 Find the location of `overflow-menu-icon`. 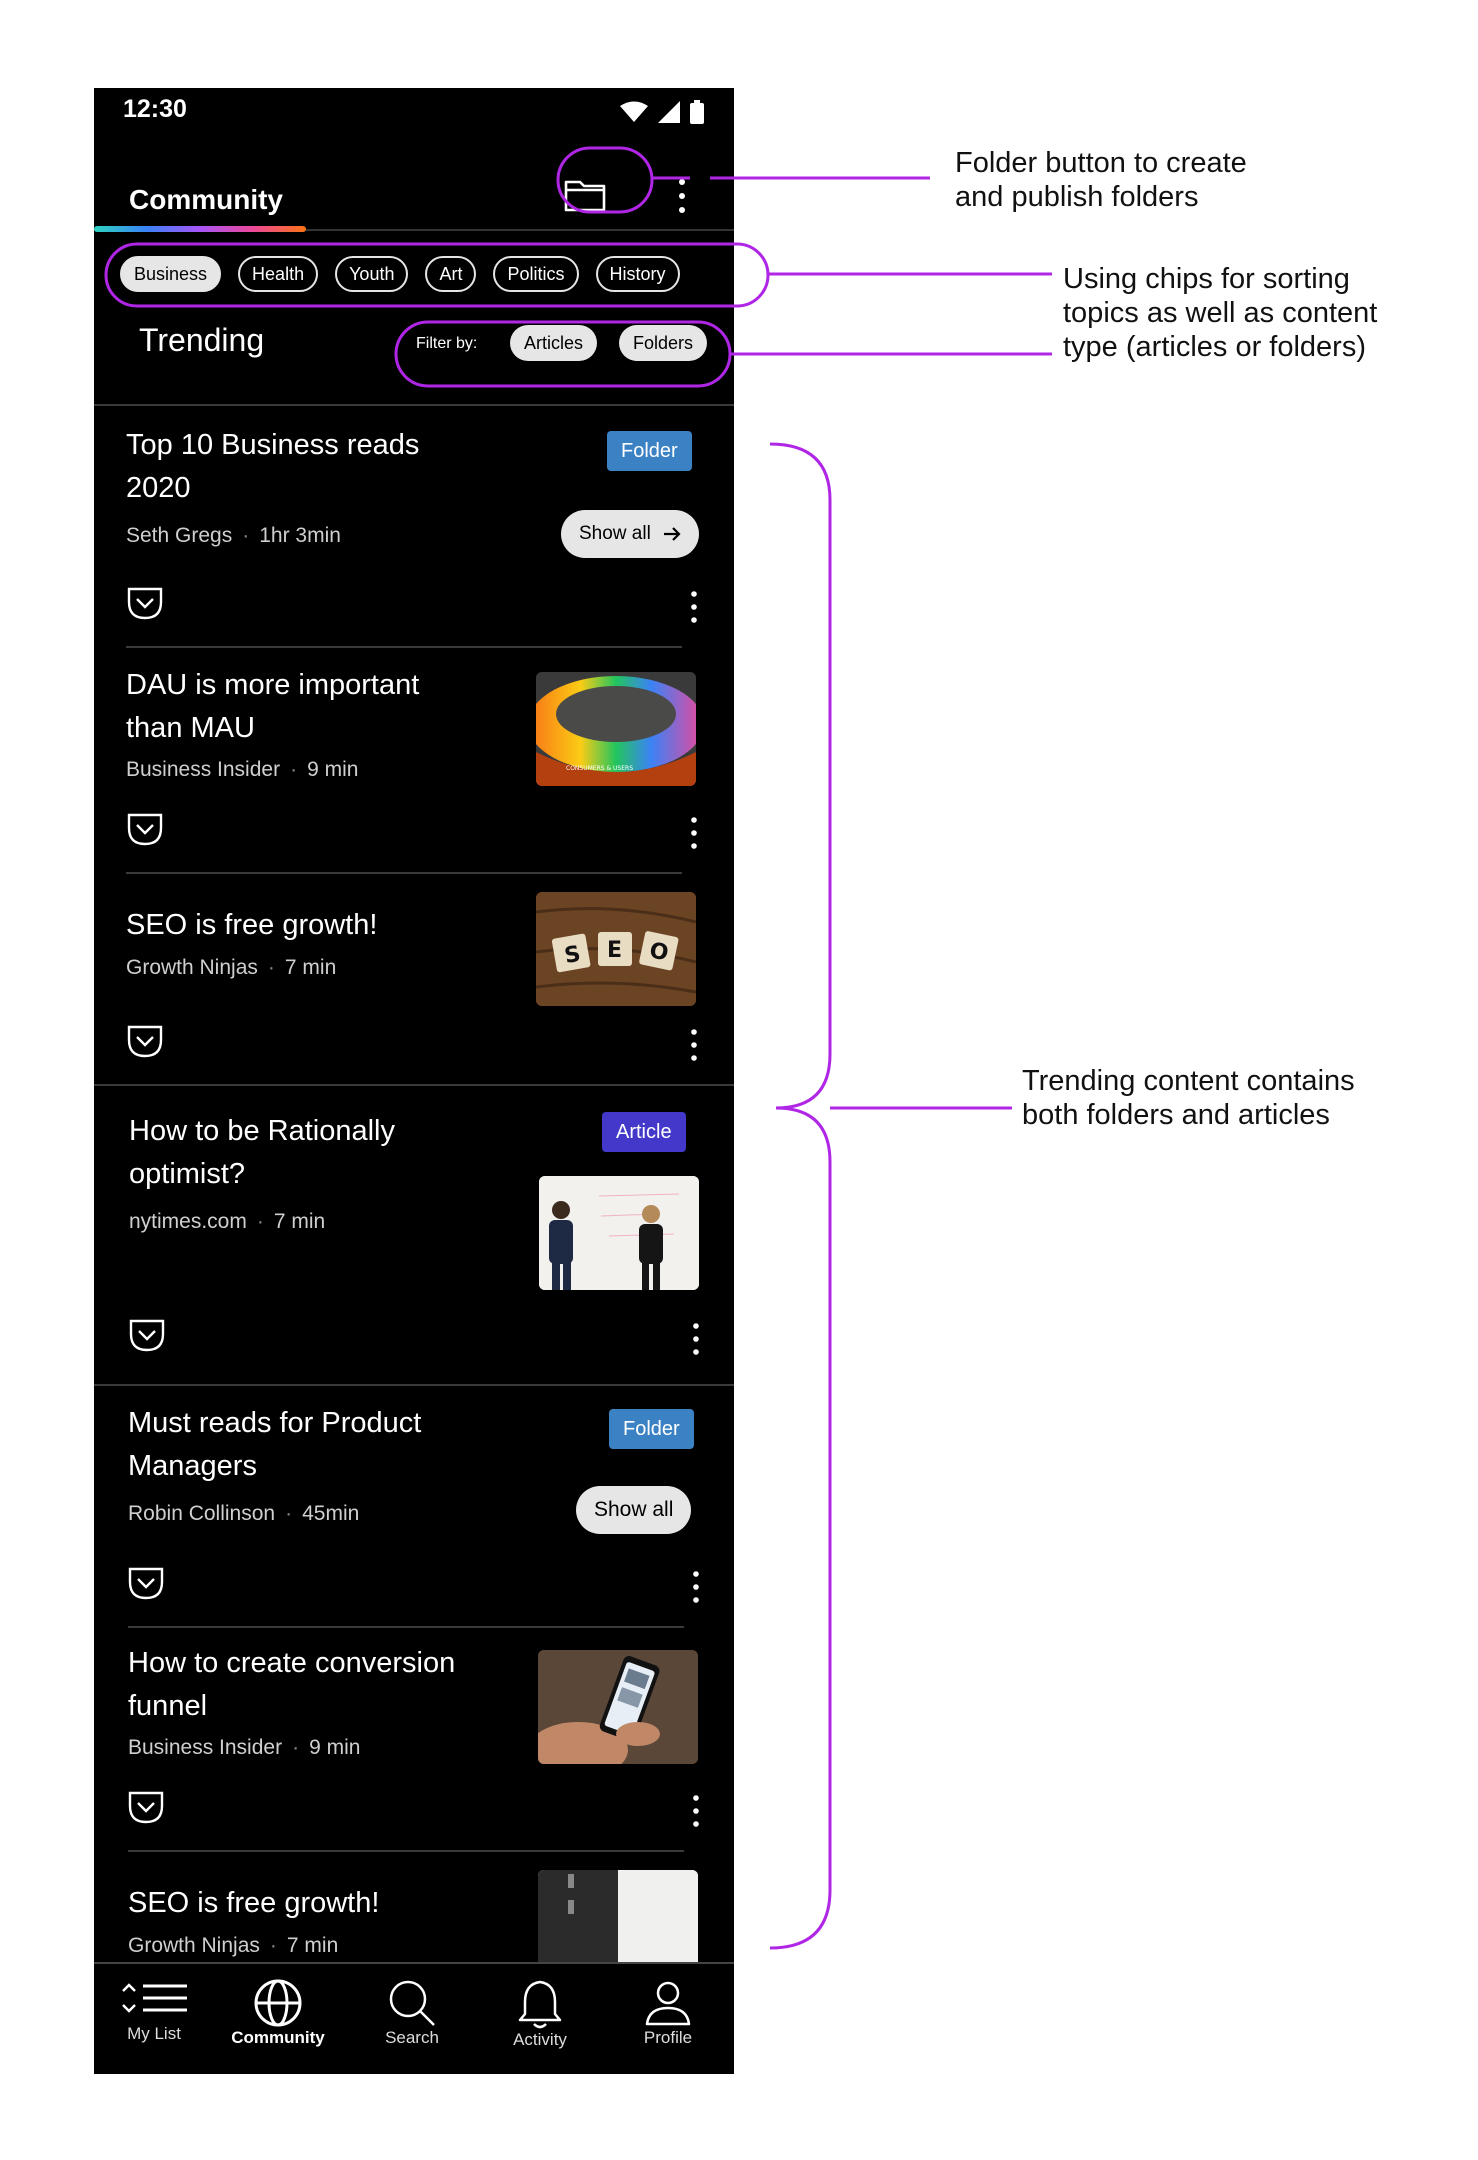

overflow-menu-icon is located at coordinates (682, 196).